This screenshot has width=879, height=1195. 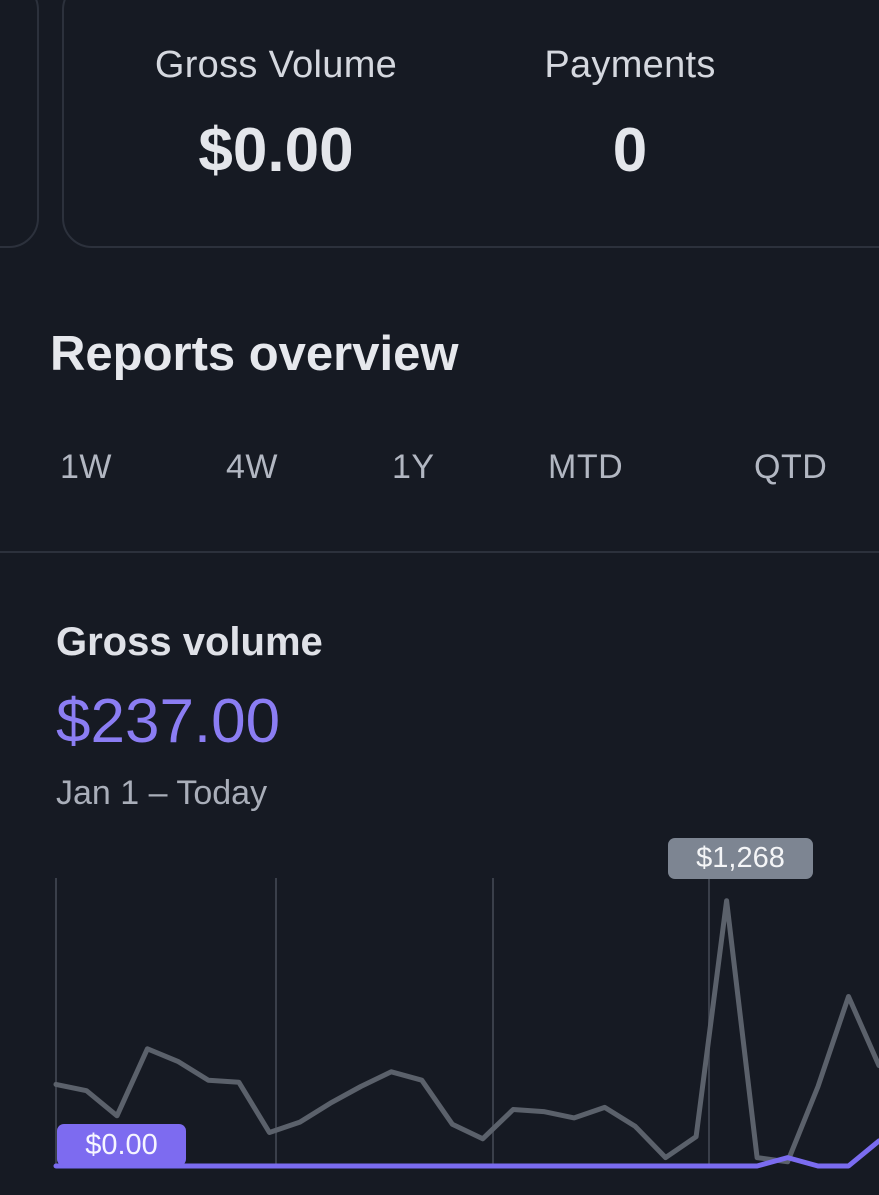 I want to click on peak-value-badge: $1,268, so click(x=740, y=858).